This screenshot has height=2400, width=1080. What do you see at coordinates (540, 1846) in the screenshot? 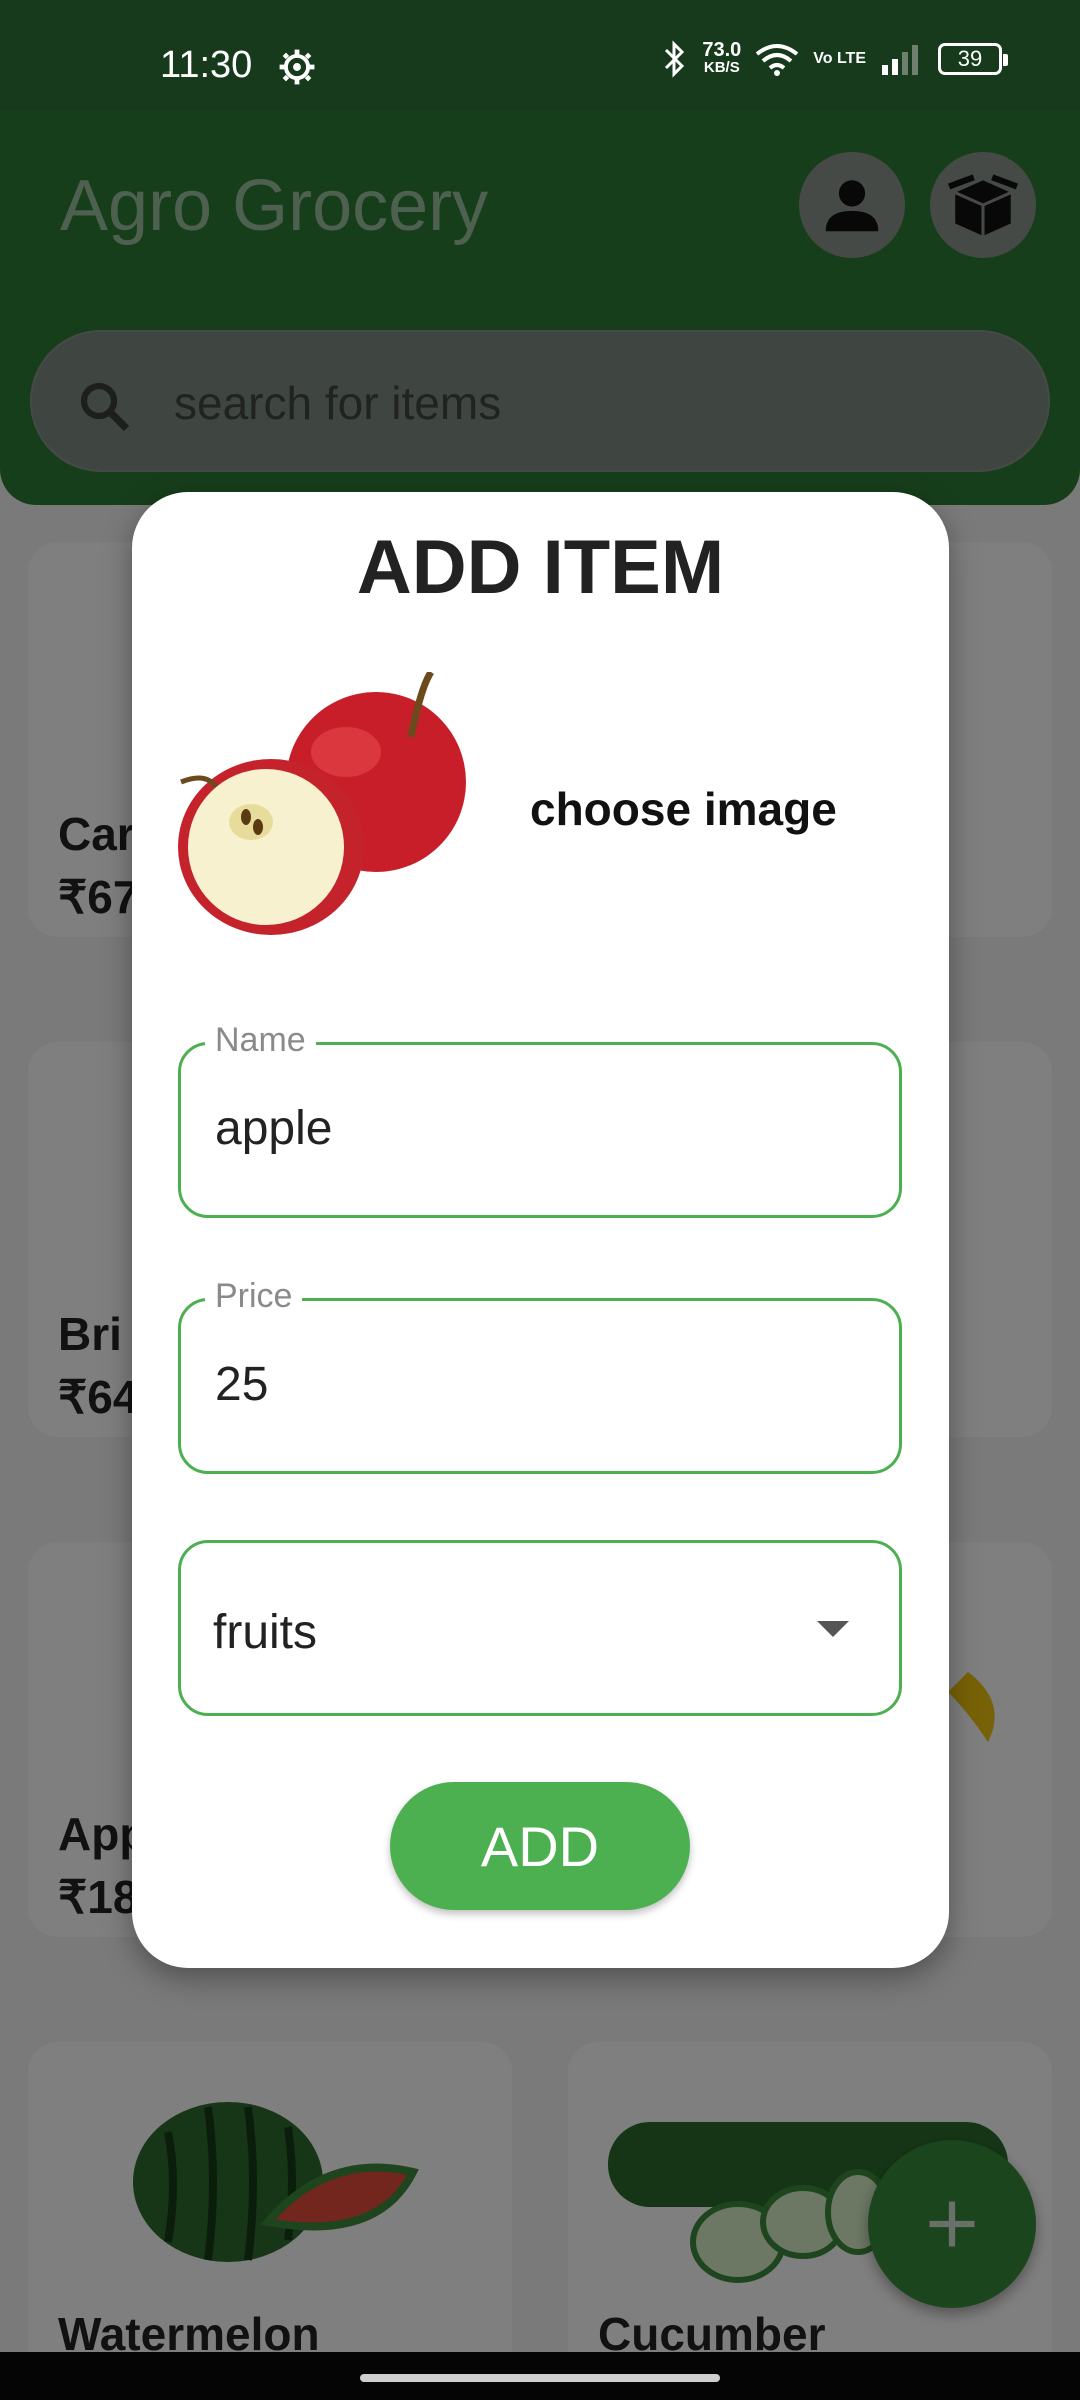
I see `add-button: ADD` at bounding box center [540, 1846].